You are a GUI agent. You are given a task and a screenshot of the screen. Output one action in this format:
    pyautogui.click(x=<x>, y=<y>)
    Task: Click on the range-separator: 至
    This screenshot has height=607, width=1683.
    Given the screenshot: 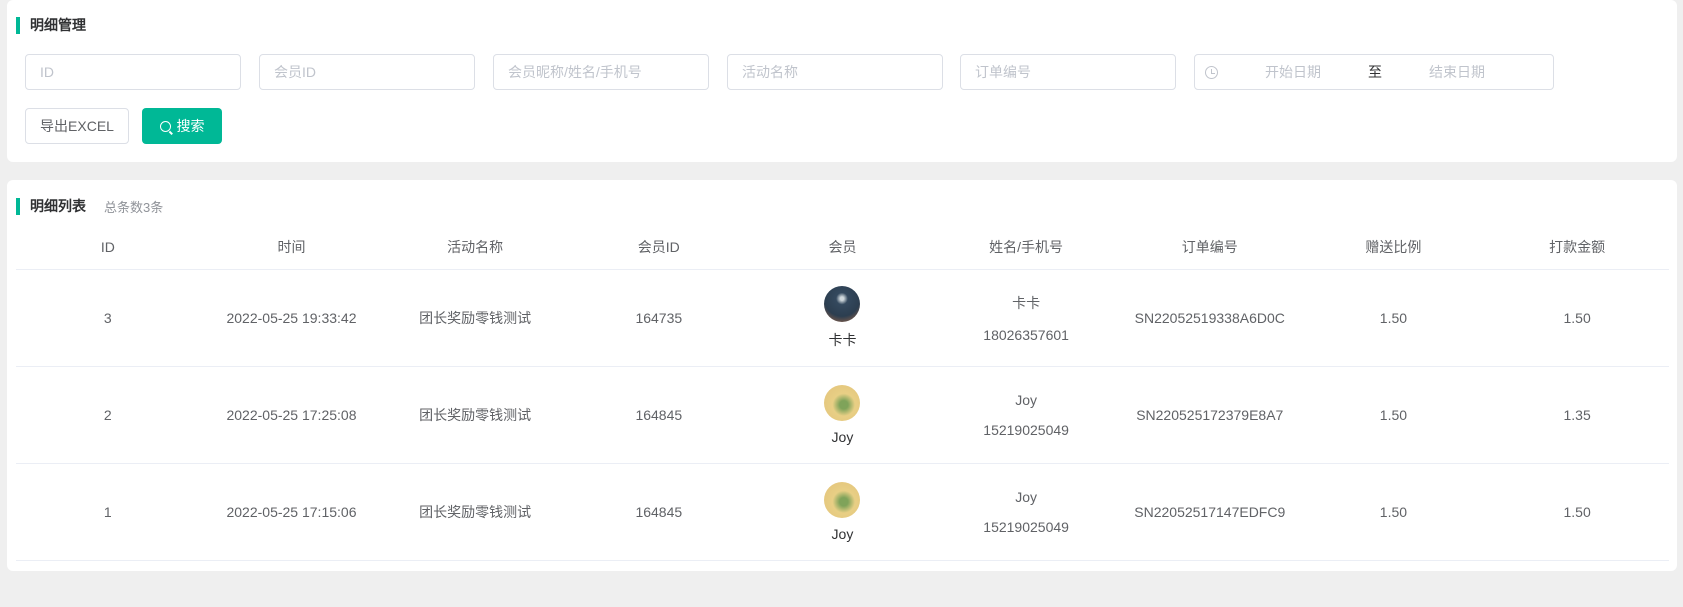 What is the action you would take?
    pyautogui.click(x=1375, y=72)
    